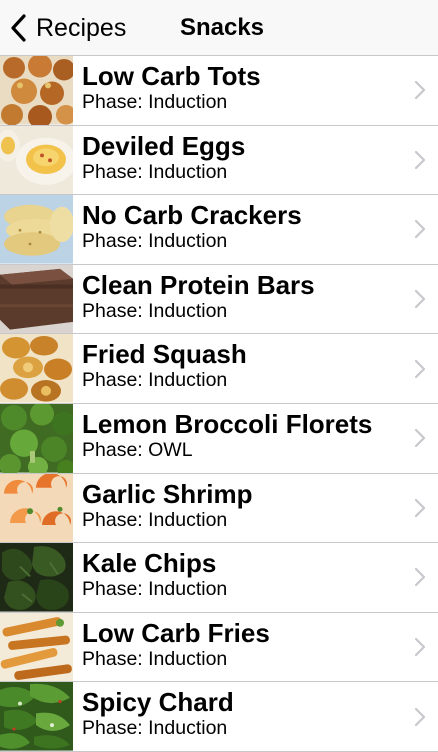 This screenshot has width=438, height=752. I want to click on crackers-photo, so click(36, 229).